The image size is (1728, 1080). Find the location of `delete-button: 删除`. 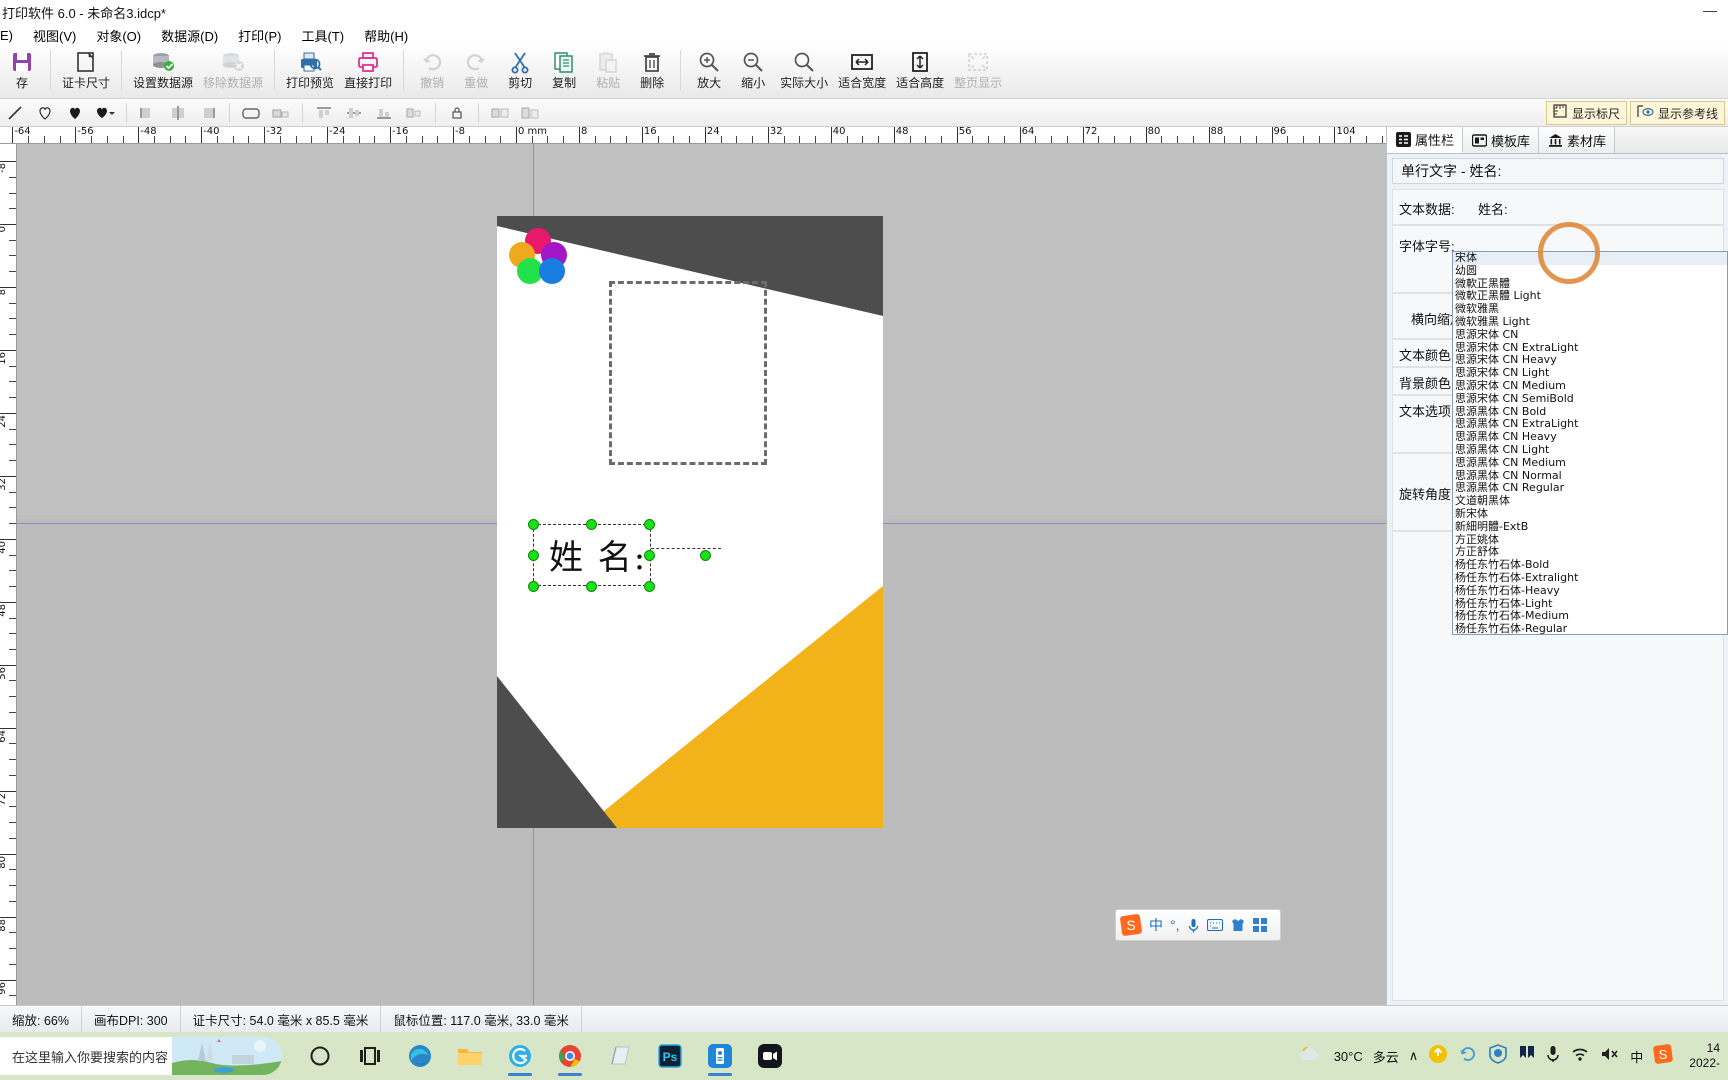

delete-button: 删除 is located at coordinates (652, 71).